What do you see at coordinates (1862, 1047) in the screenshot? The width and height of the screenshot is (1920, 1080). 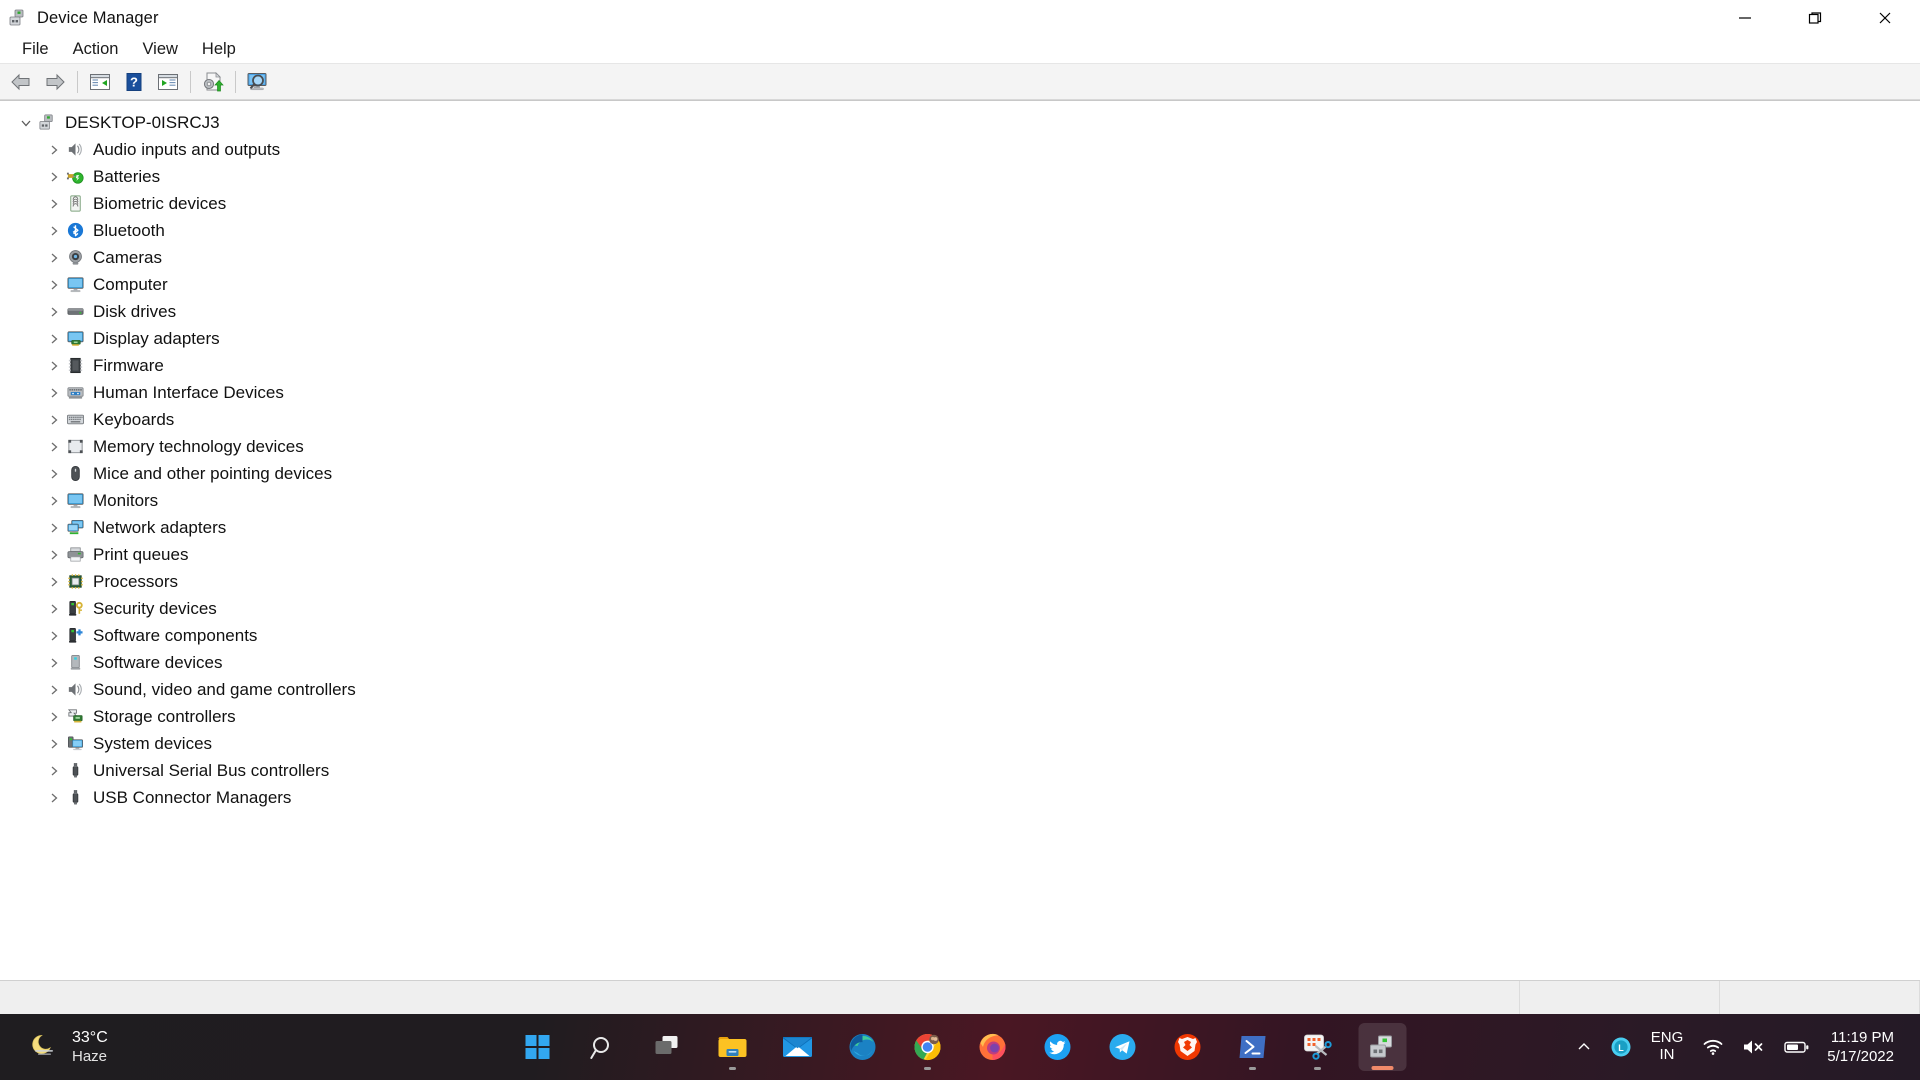 I see `clock-and-date: 11:19 PM 5/17/2022` at bounding box center [1862, 1047].